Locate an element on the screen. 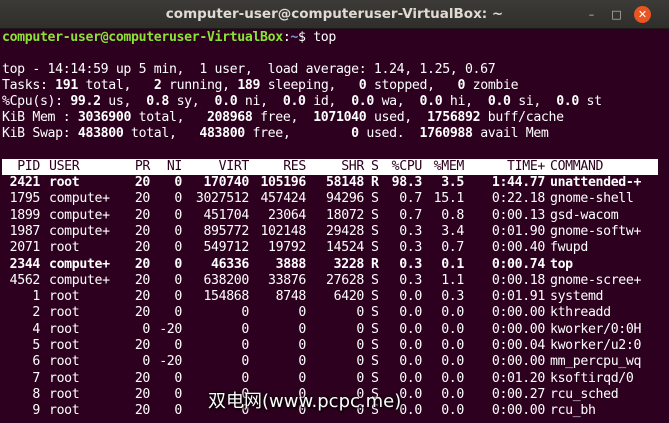 The width and height of the screenshot is (669, 423). prompt-command: top is located at coordinates (324, 37).